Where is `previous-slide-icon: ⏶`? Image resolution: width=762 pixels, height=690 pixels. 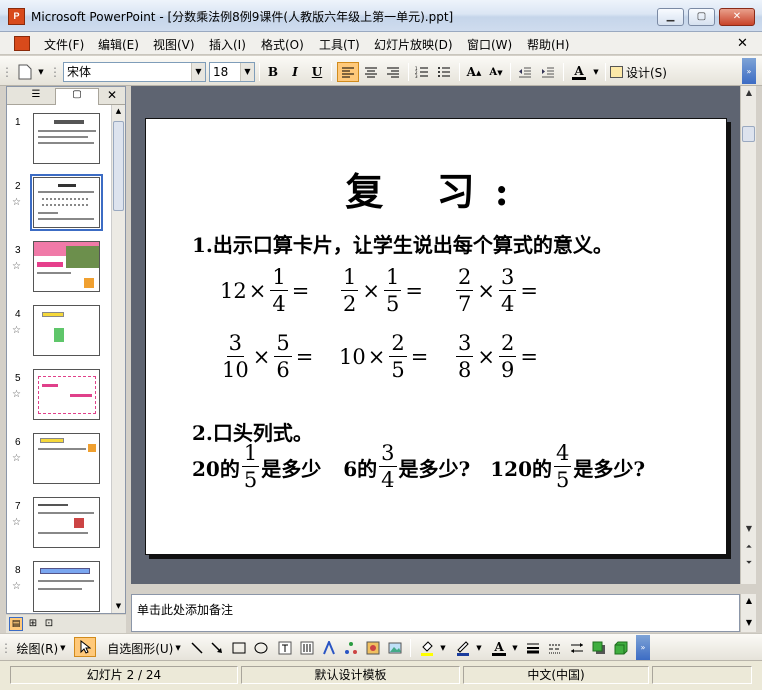 previous-slide-icon: ⏶ is located at coordinates (749, 547).